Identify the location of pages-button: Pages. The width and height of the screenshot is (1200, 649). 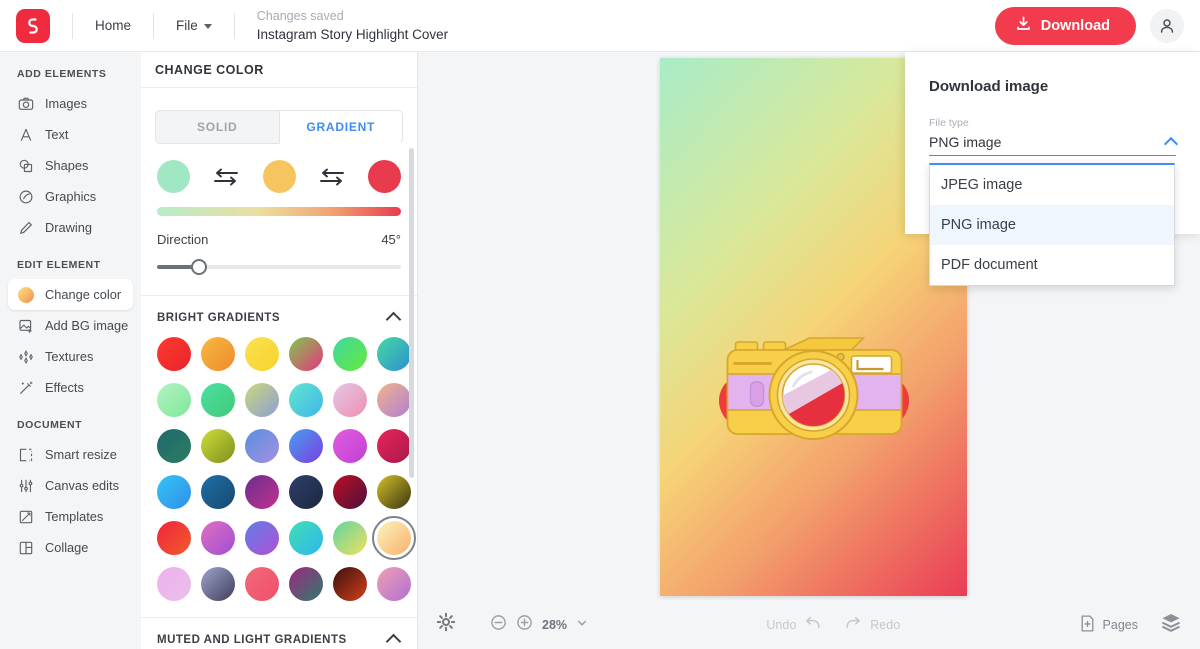
(1108, 625).